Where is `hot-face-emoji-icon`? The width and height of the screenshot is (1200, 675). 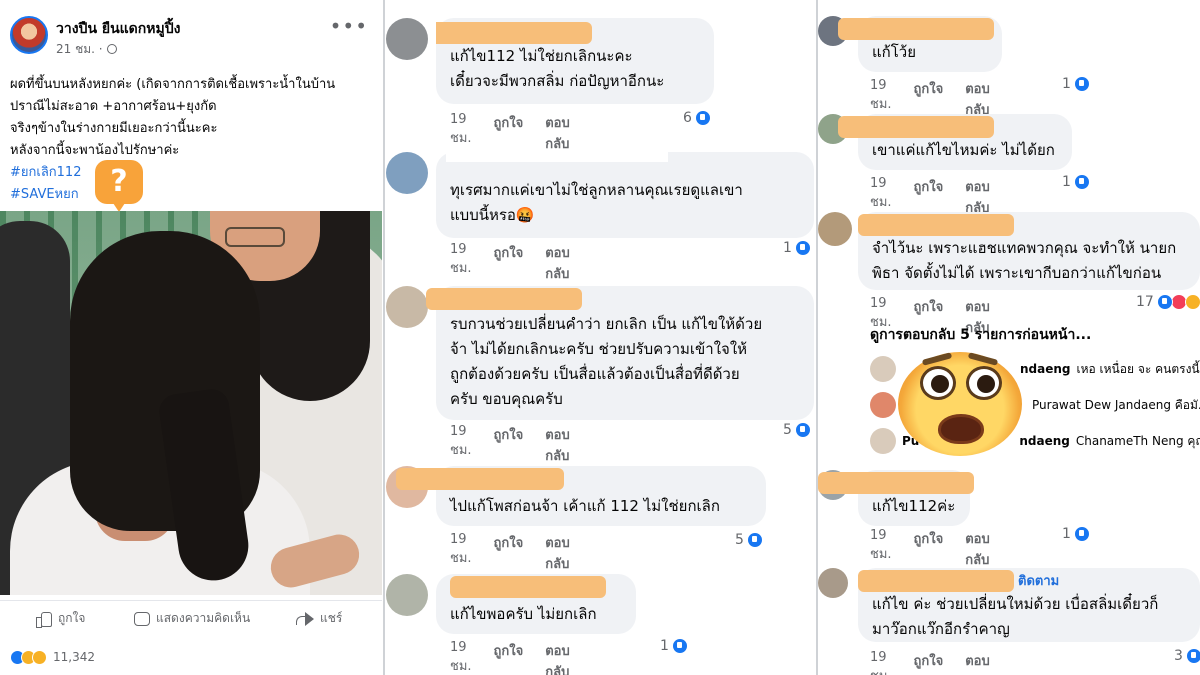
hot-face-emoji-icon is located at coordinates (960, 404).